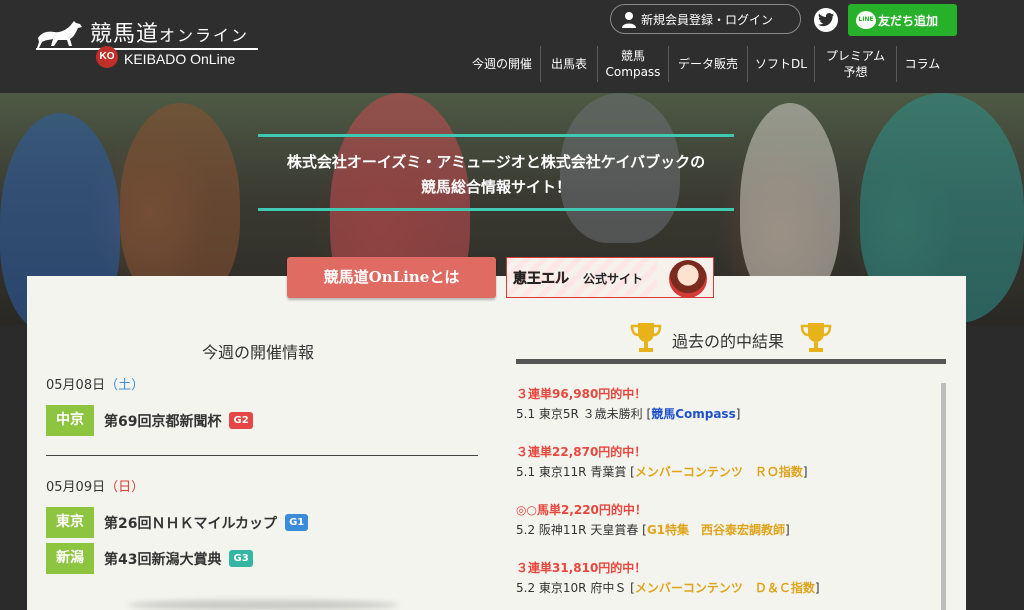  I want to click on result-source-link: 競馬Compass, so click(693, 414).